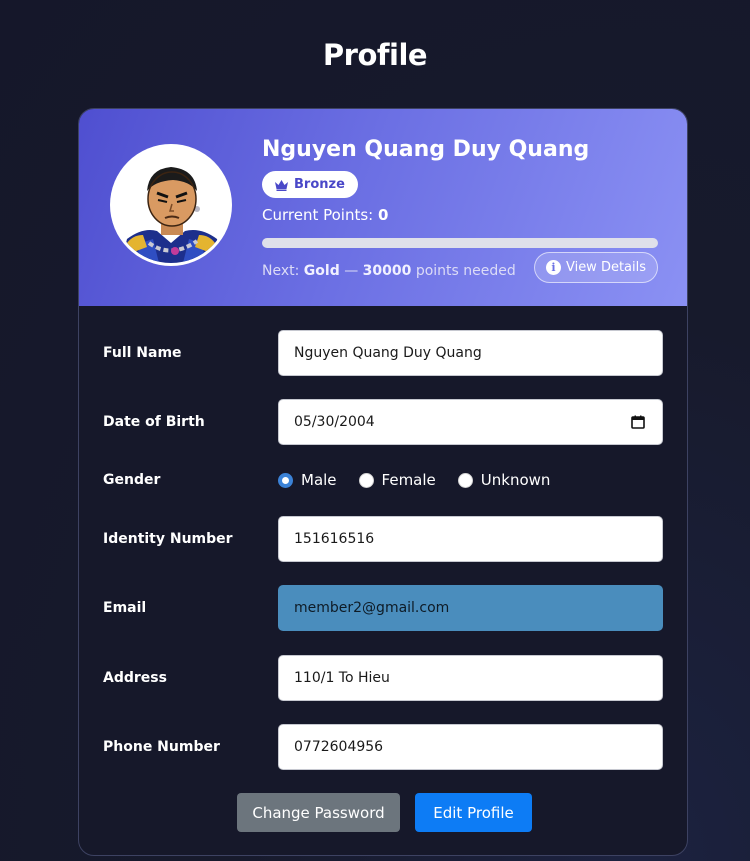 The height and width of the screenshot is (861, 750). Describe the element at coordinates (515, 480) in the screenshot. I see `gender-option-unknown-label: Unknown` at that location.